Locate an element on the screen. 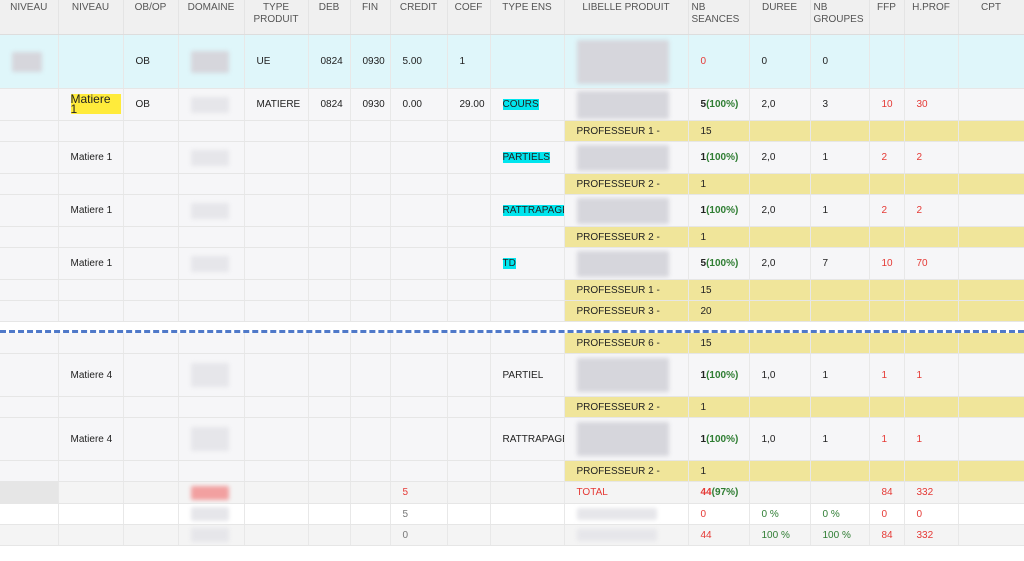 The height and width of the screenshot is (561, 1024). nb-seances-cell: 0 is located at coordinates (719, 61).